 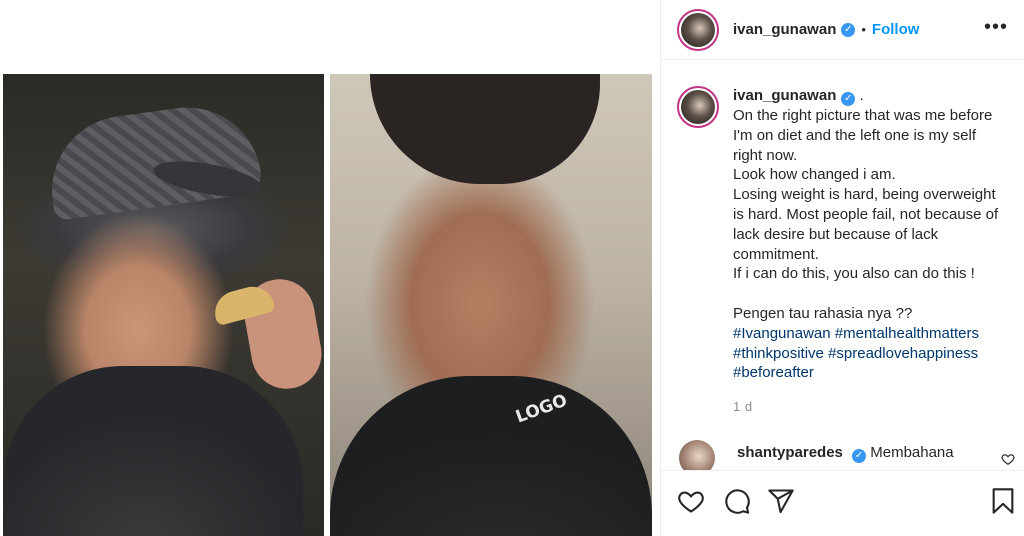 What do you see at coordinates (765, 155) in the screenshot?
I see `caption-line: right now.` at bounding box center [765, 155].